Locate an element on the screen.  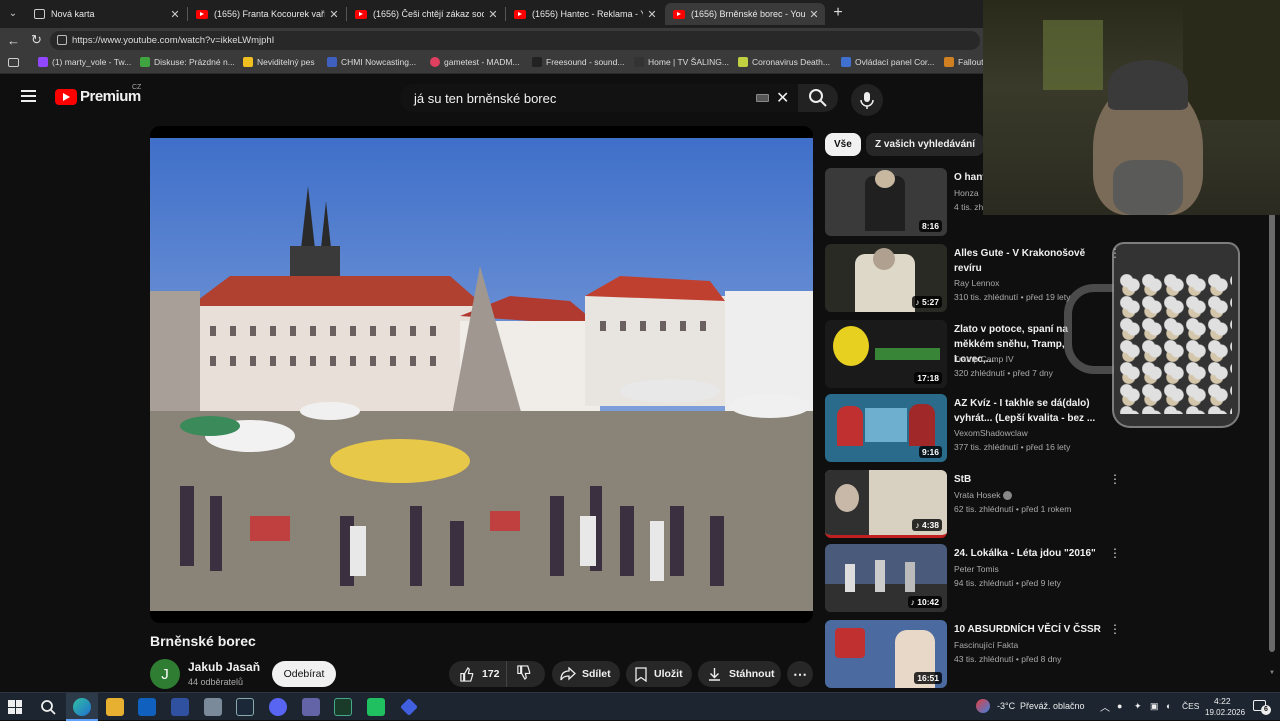
tray-expand-icon: ︿ is located at coordinates (1105, 706).